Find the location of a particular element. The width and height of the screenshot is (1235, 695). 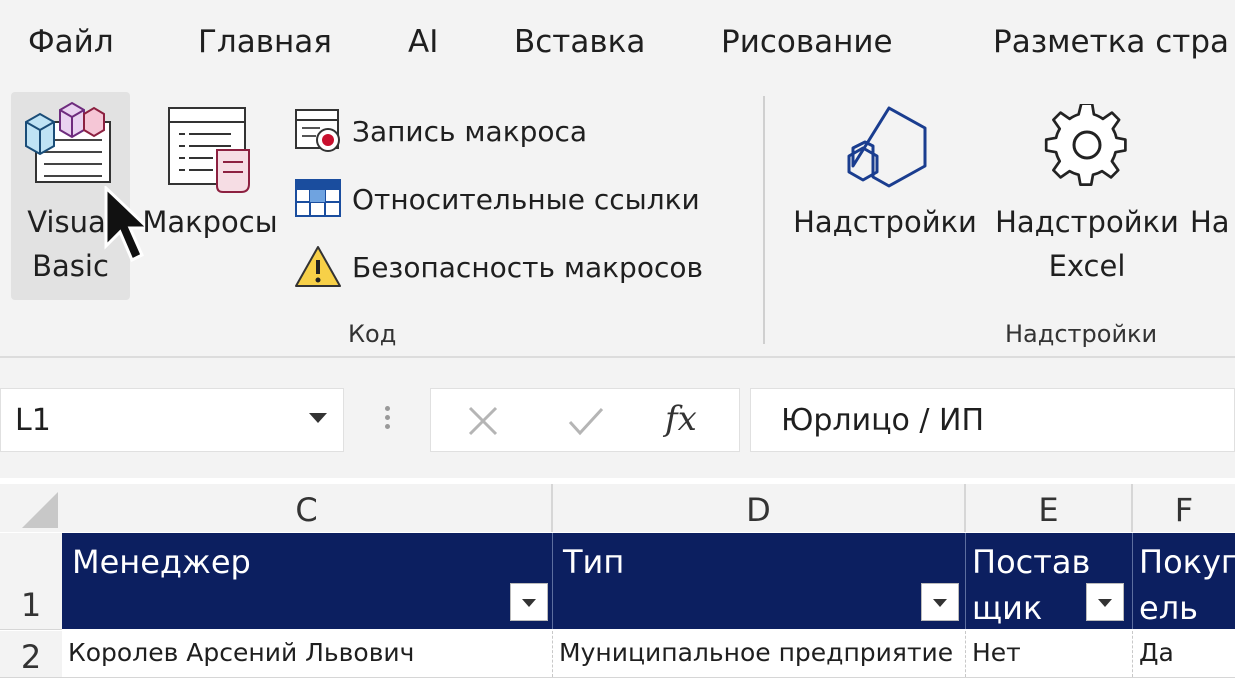

gear-icon is located at coordinates (1085, 145).